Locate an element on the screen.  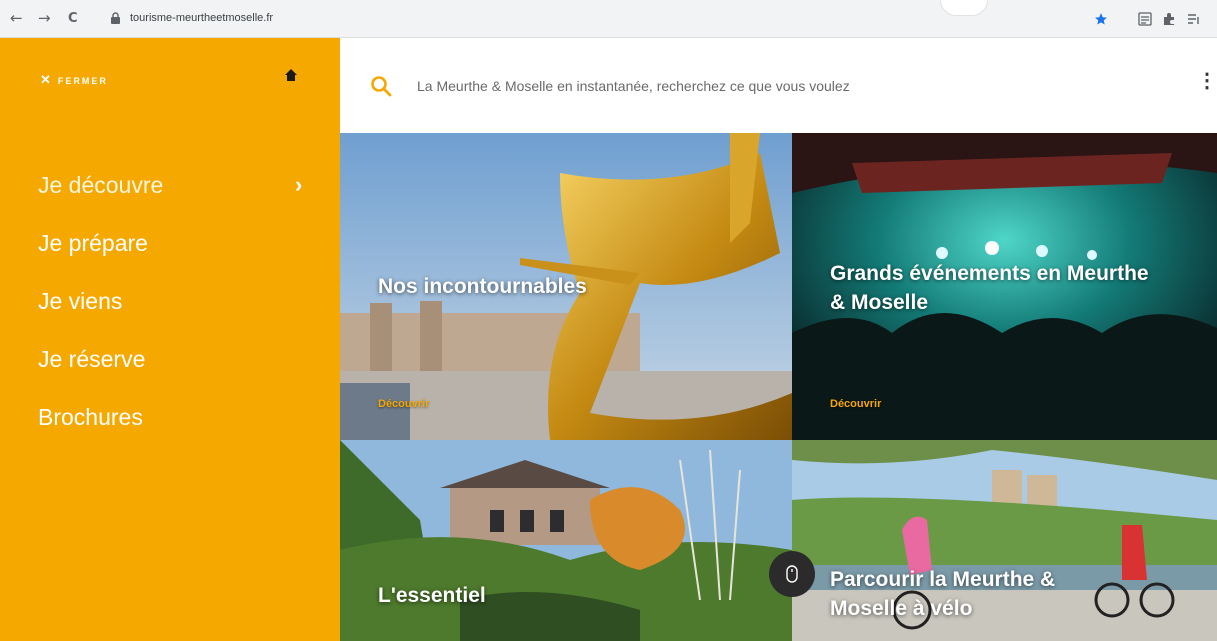
scroll-button is located at coordinates (792, 574).